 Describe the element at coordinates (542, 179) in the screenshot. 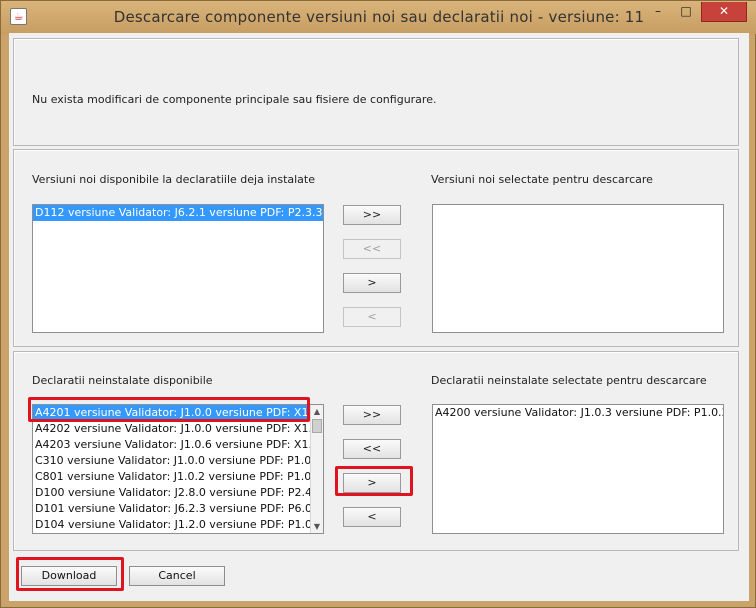

I see `selected-versions-label: Versiuni noi selectate pentru descarcare` at that location.